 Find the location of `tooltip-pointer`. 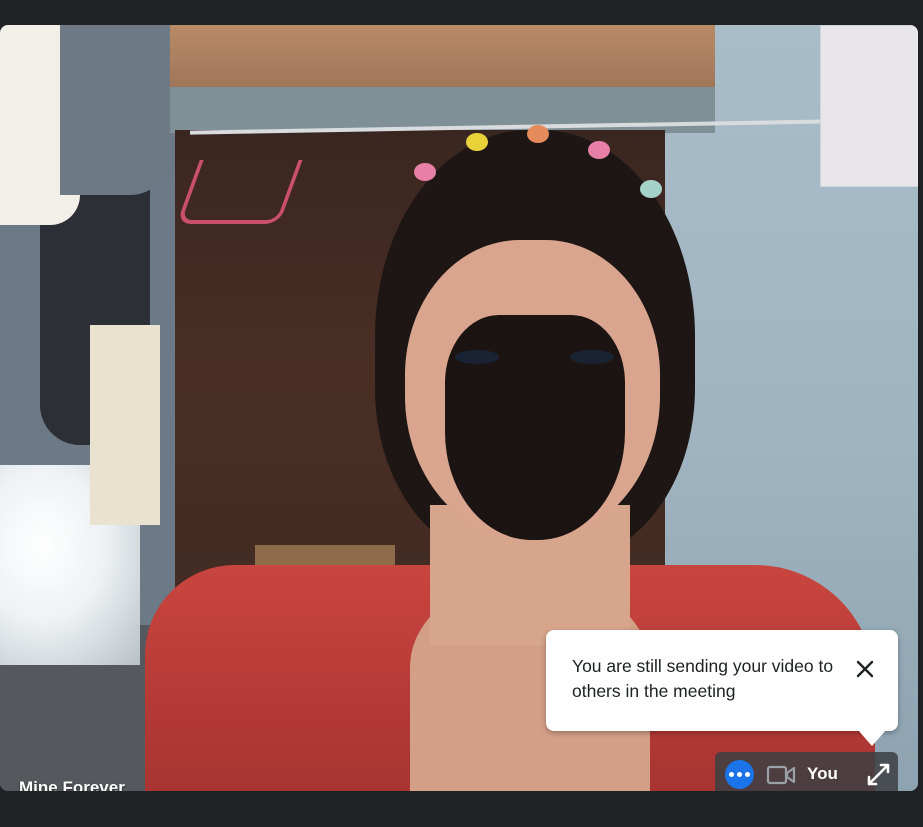

tooltip-pointer is located at coordinates (872, 738).